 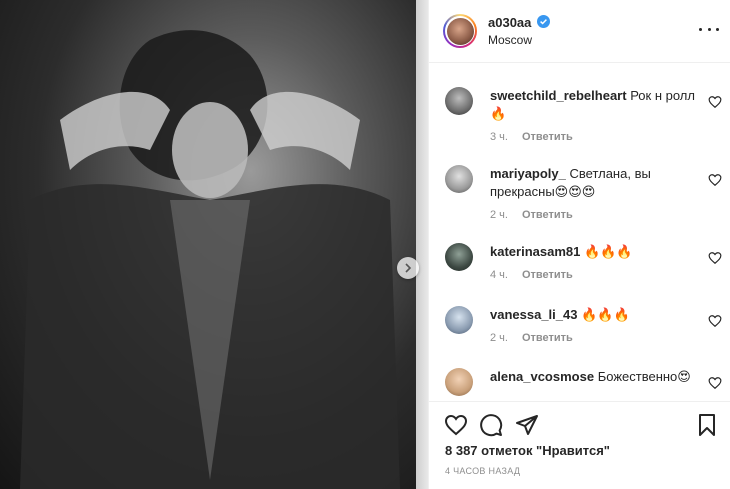 I want to click on comment-text: alena_vcosmose Божественно😍, so click(x=595, y=377).